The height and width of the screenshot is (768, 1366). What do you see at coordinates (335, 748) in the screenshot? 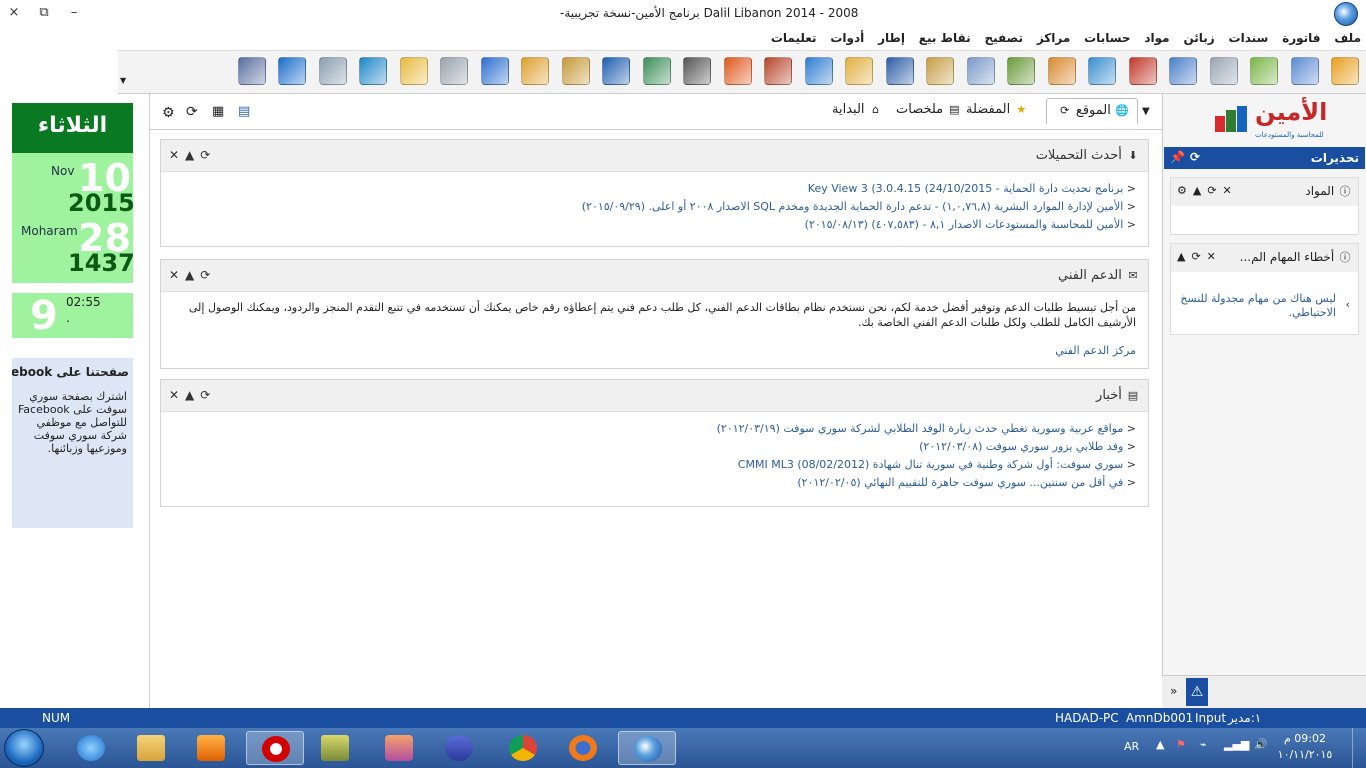
I see `taskbar-tools` at bounding box center [335, 748].